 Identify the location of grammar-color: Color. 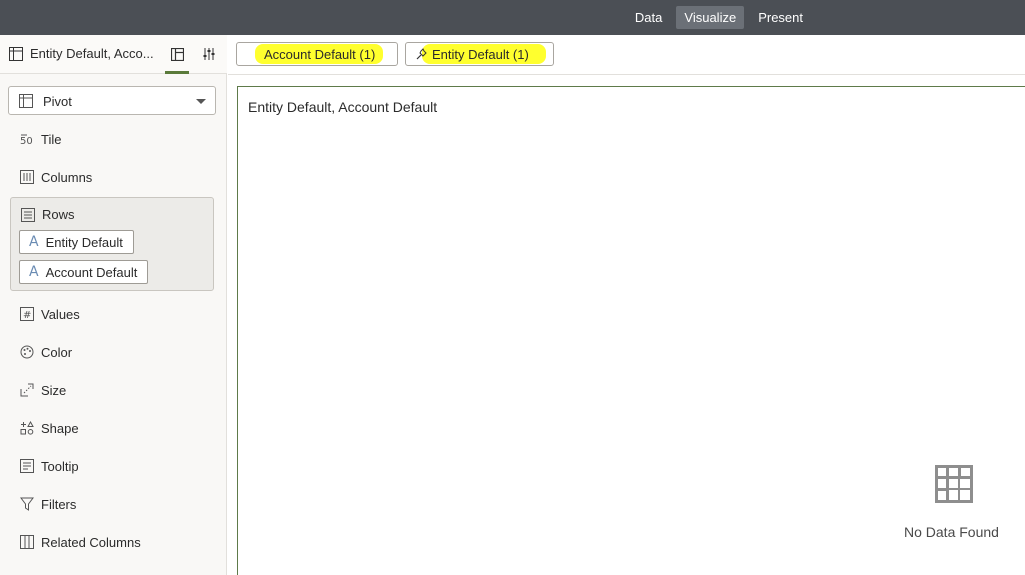
(46, 352).